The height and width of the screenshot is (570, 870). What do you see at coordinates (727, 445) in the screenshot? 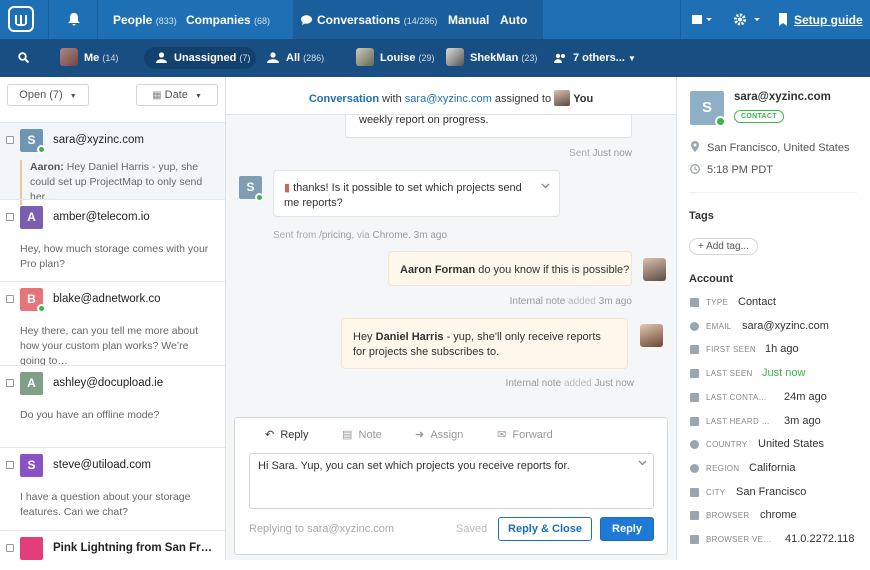
I see `account-field-label: COUNTRY` at bounding box center [727, 445].